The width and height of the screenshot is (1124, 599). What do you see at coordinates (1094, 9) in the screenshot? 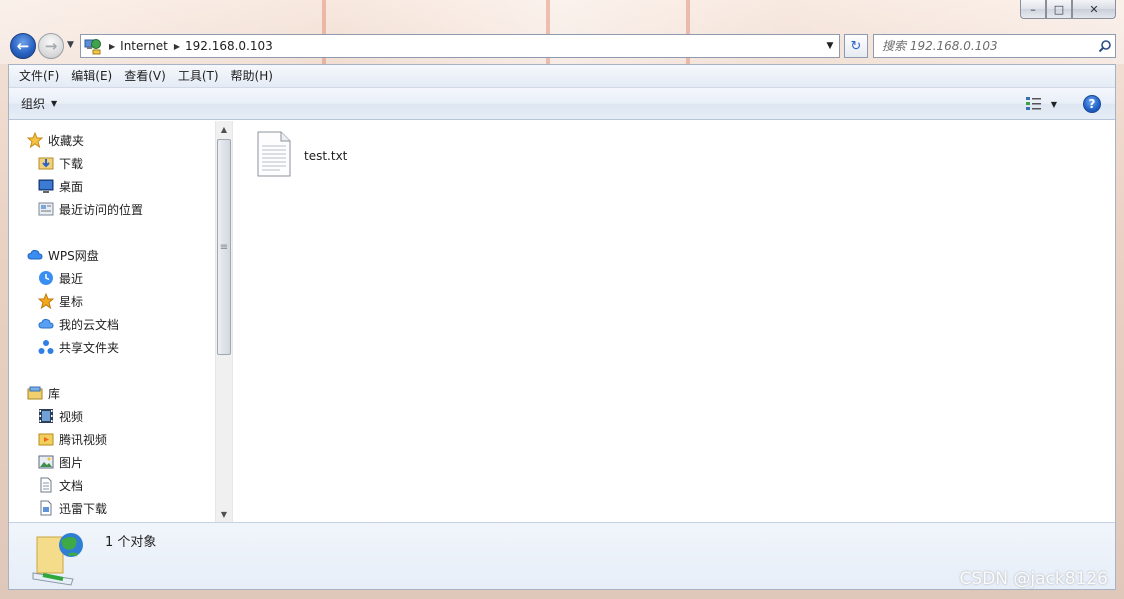
I see `close-button: ✕` at bounding box center [1094, 9].